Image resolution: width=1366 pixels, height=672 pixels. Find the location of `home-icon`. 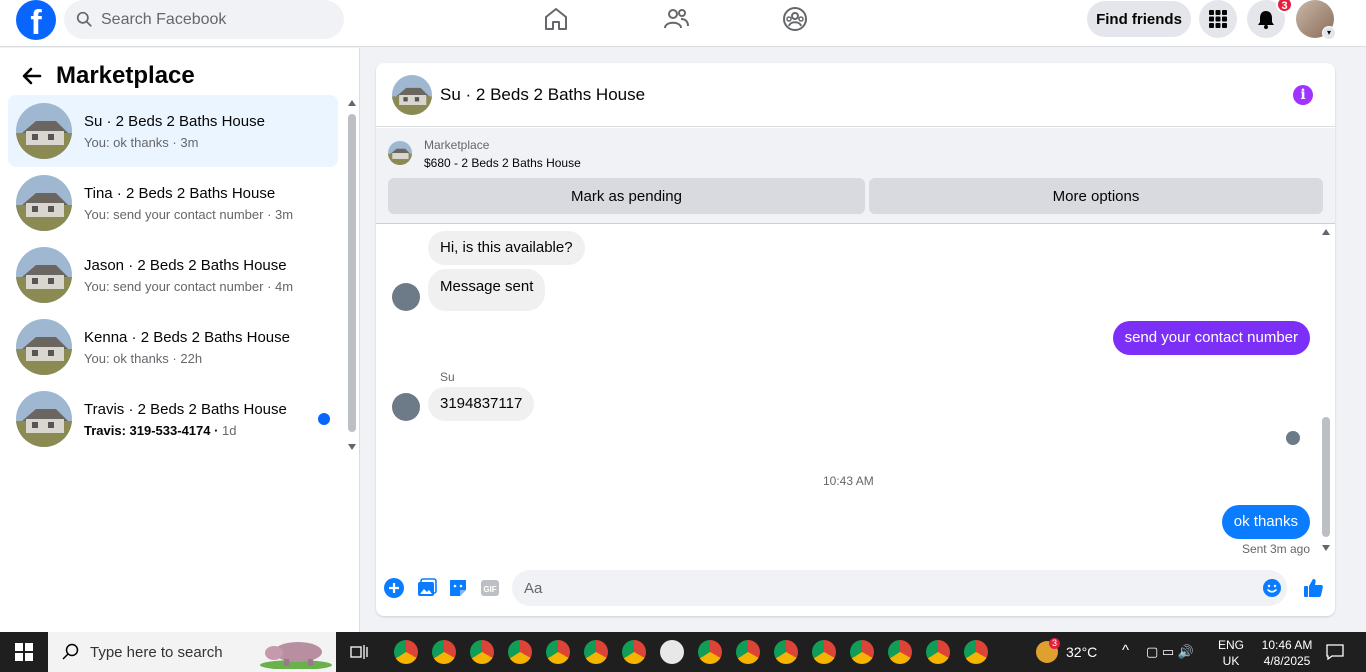

home-icon is located at coordinates (556, 19).